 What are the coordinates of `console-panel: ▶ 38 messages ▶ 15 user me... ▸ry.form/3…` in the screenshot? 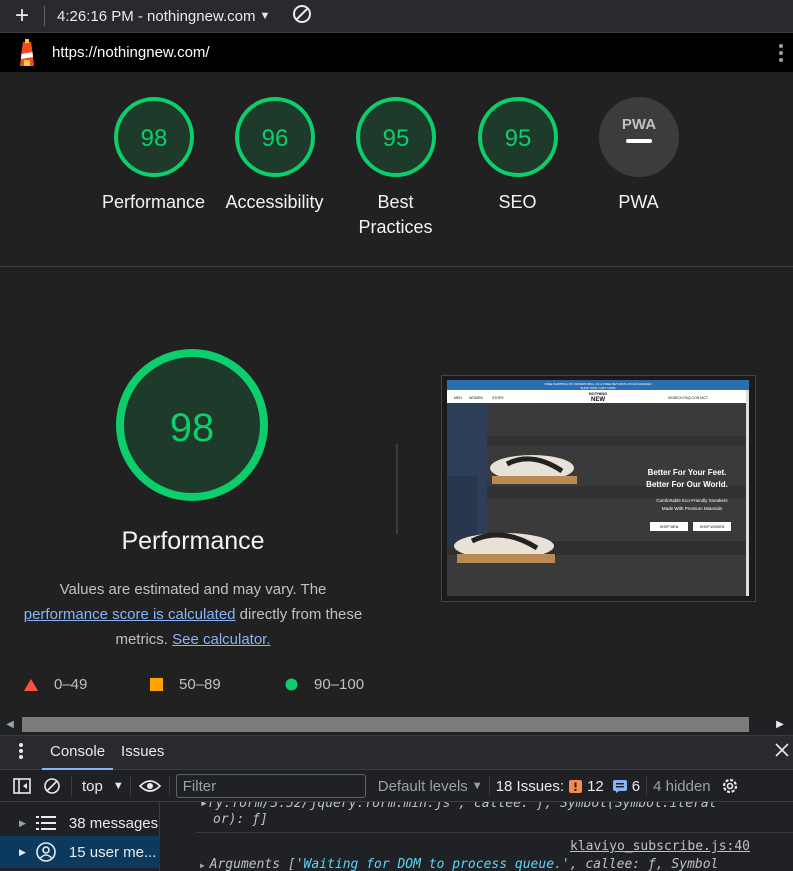 It's located at (396, 836).